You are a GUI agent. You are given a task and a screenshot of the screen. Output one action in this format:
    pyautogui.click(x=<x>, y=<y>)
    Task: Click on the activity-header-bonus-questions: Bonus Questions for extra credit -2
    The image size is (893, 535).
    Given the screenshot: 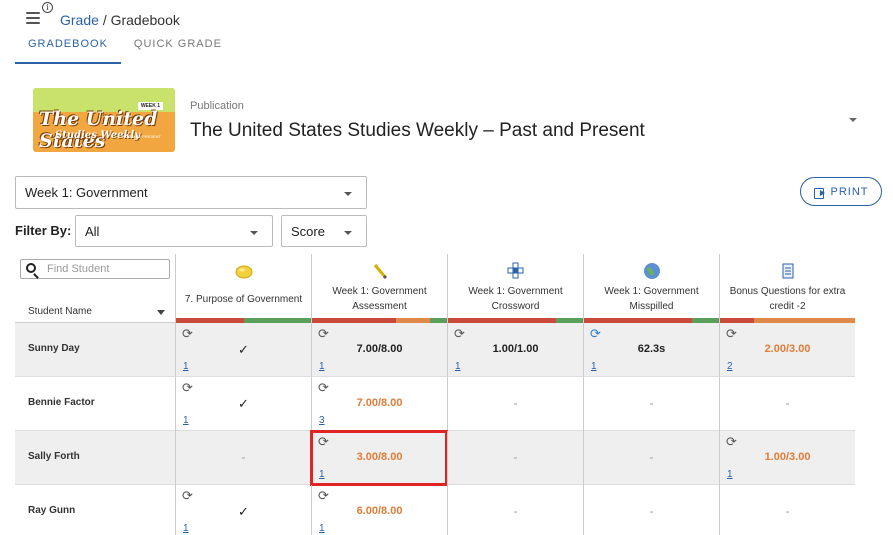 What is the action you would take?
    pyautogui.click(x=787, y=288)
    